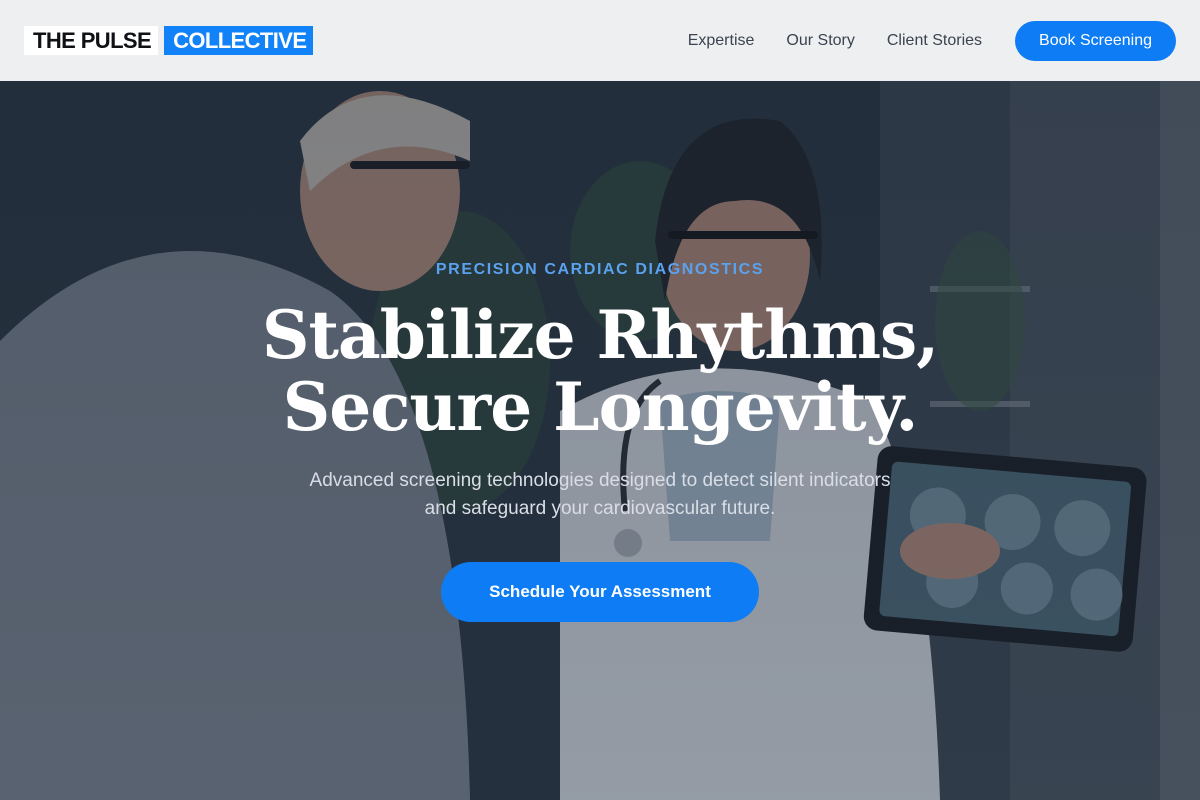 The image size is (1200, 800). I want to click on nav-link-client-stories: Client Stories, so click(934, 41).